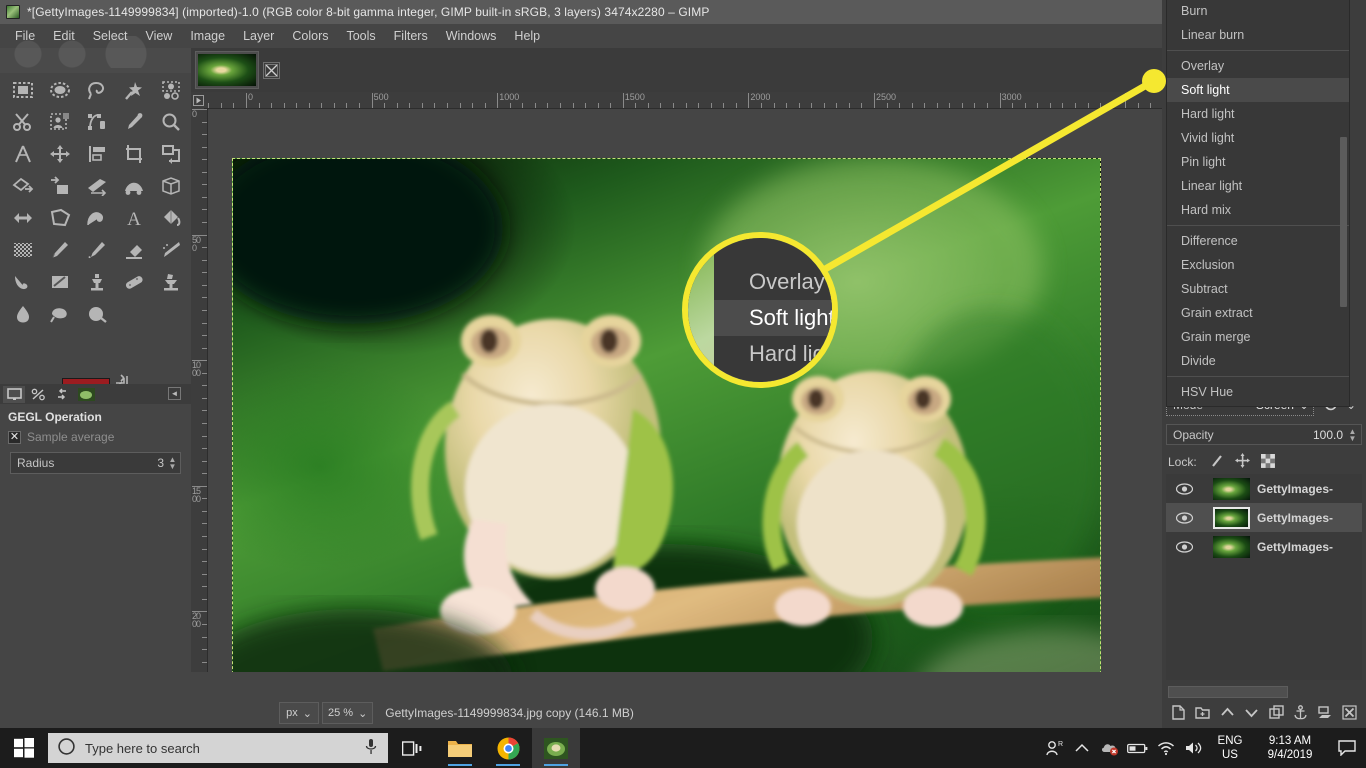 Image resolution: width=1366 pixels, height=768 pixels. What do you see at coordinates (1258, 66) in the screenshot?
I see `menu-item-overlay: Overlay` at bounding box center [1258, 66].